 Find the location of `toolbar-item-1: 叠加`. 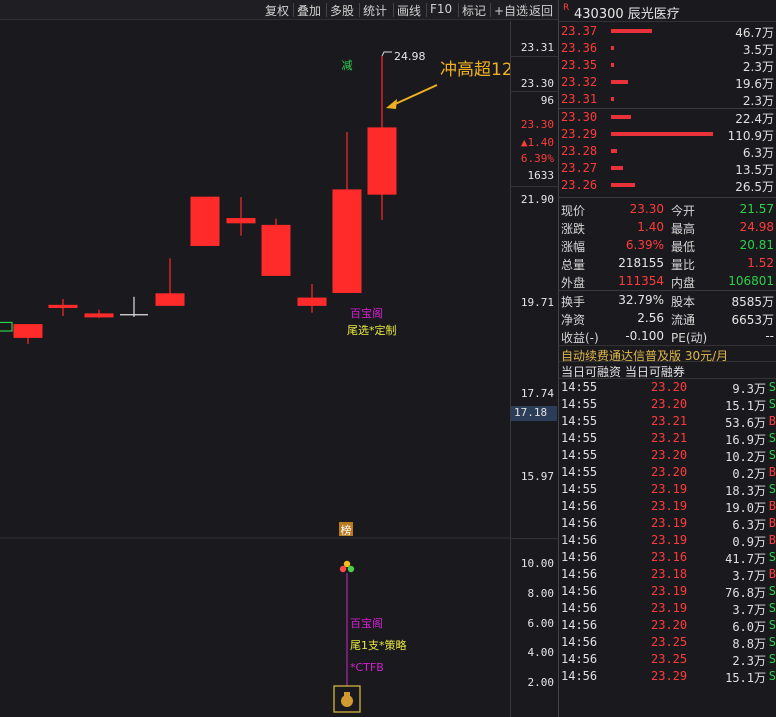

toolbar-item-1: 叠加 is located at coordinates (309, 10).